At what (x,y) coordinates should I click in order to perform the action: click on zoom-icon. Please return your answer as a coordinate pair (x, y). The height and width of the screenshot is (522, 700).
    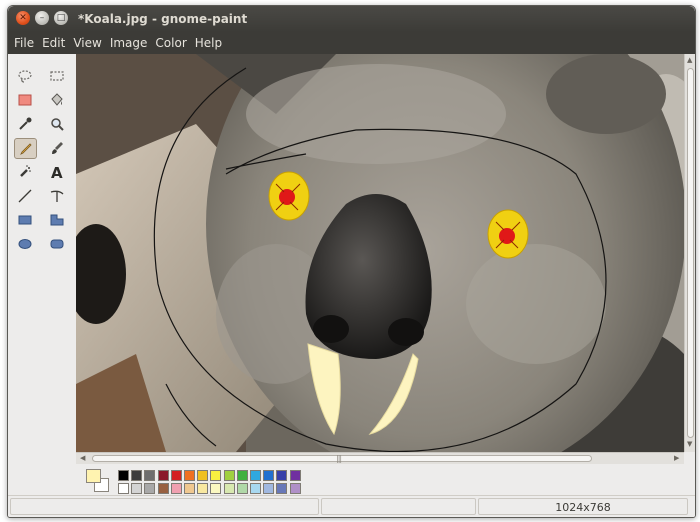
    Looking at the image, I should click on (57, 124).